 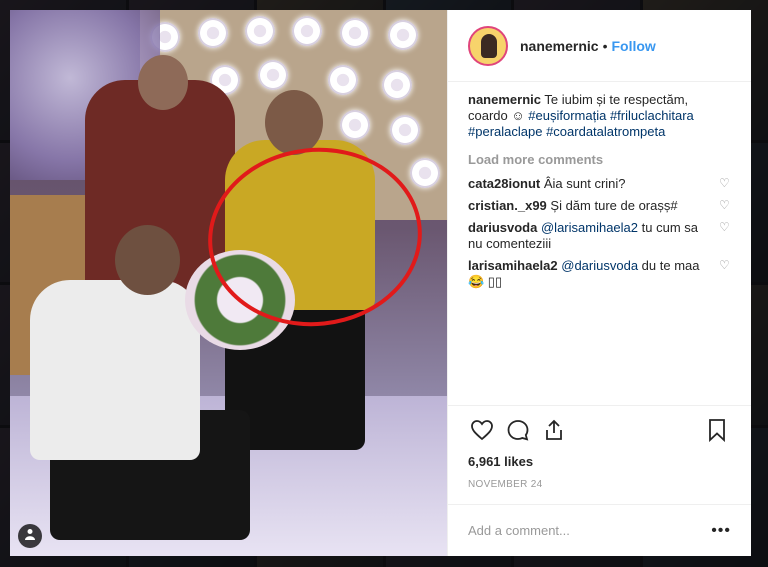 What do you see at coordinates (513, 265) in the screenshot?
I see `comment-username: larisamihaela2` at bounding box center [513, 265].